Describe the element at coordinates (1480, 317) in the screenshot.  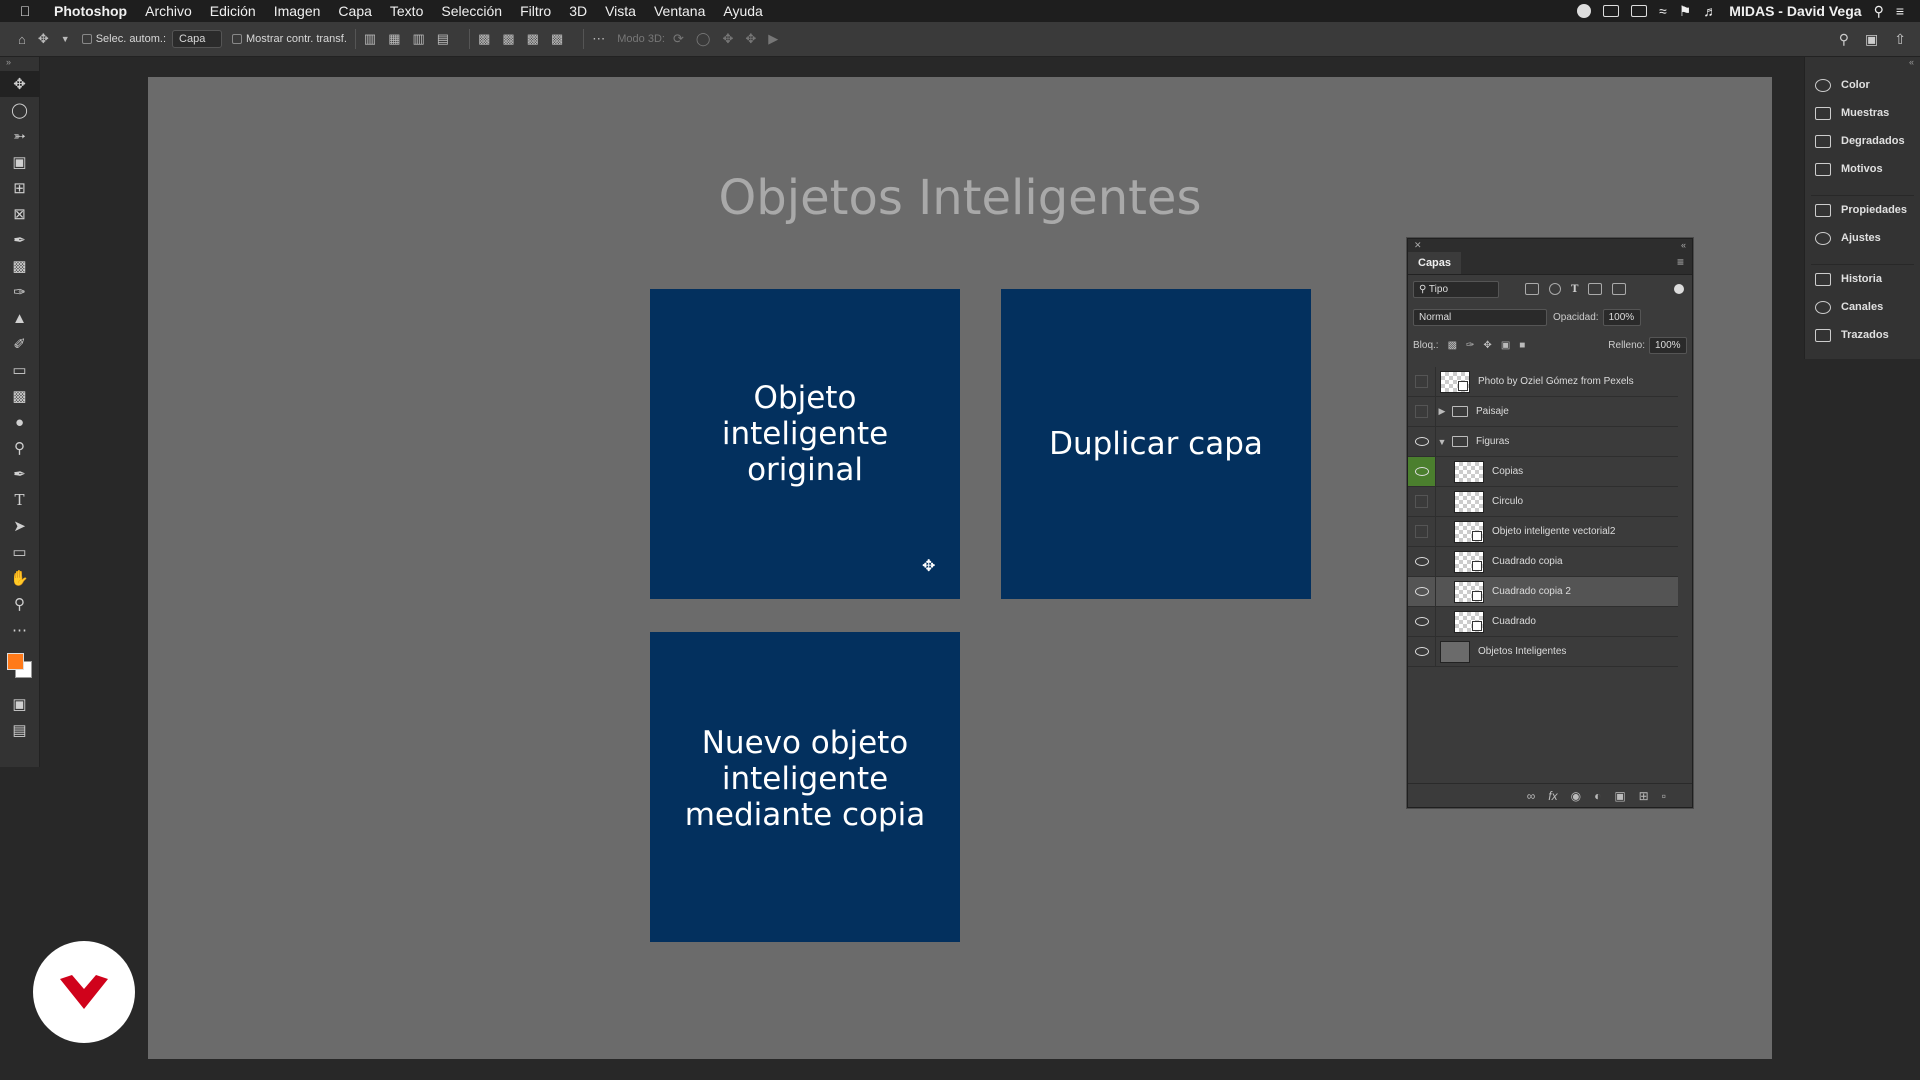
I see `blend-mode-dropdown: Normal` at that location.